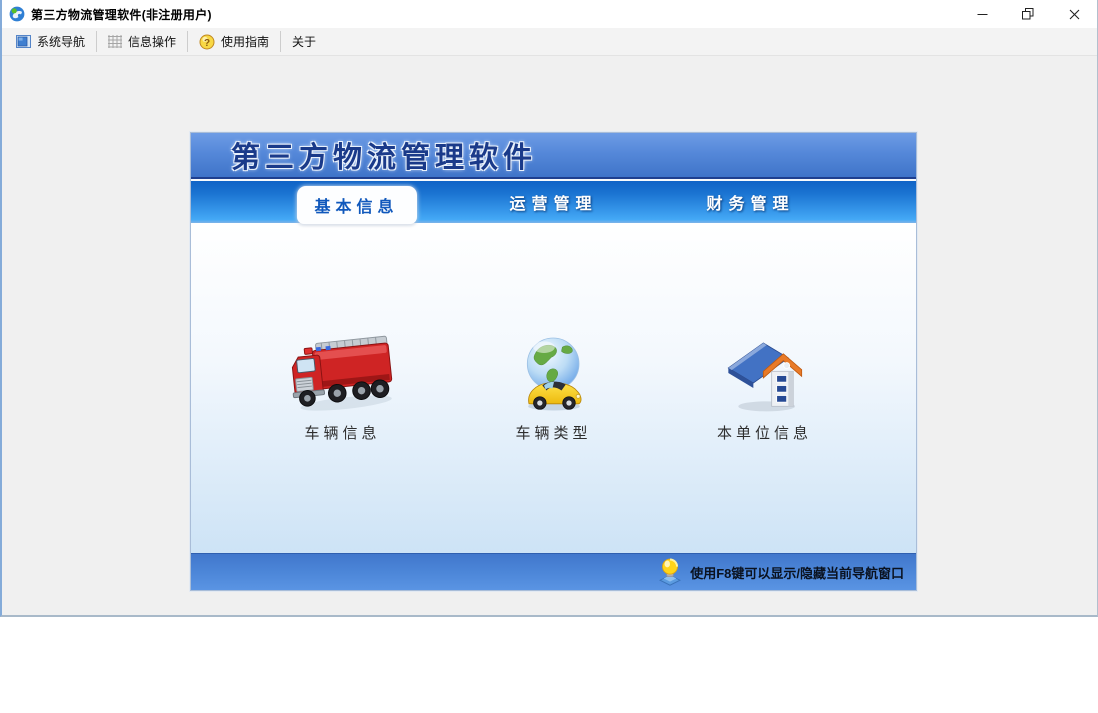  I want to click on navigation-panel-icon, so click(23, 41).